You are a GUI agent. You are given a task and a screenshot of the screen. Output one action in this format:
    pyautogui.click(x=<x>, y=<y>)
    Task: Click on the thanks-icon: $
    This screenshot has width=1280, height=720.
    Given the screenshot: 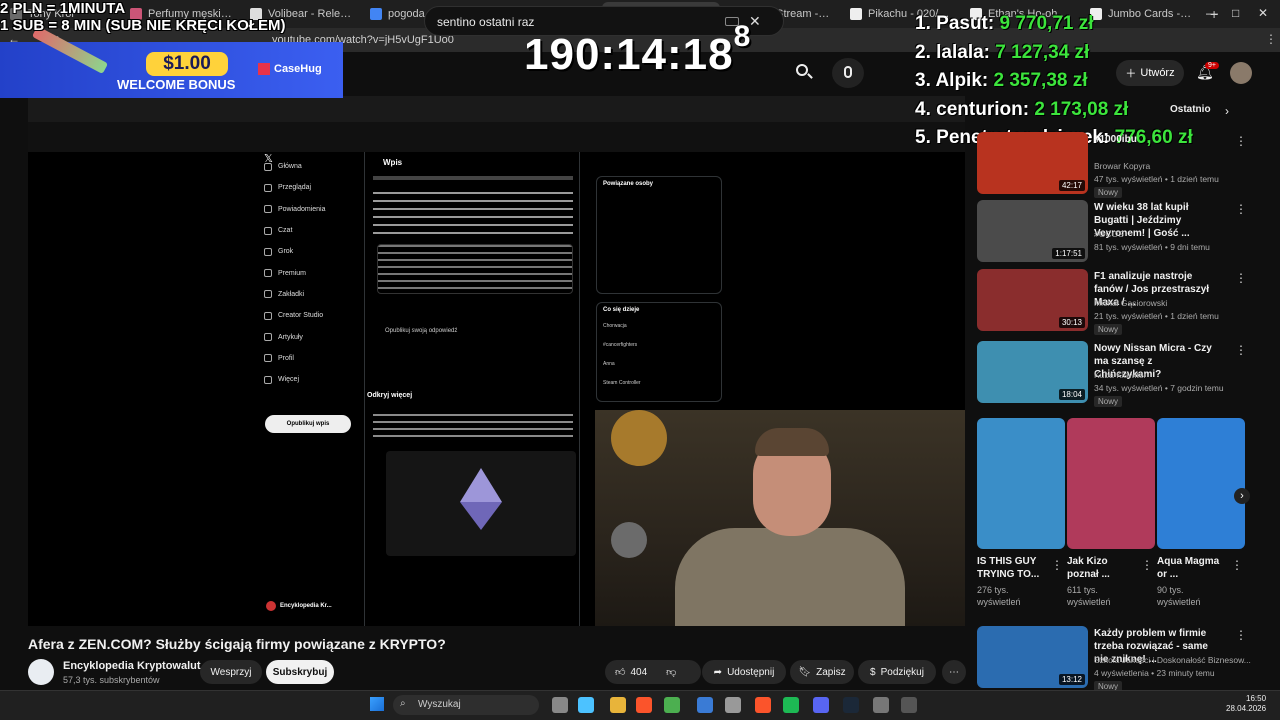 What is the action you would take?
    pyautogui.click(x=873, y=672)
    